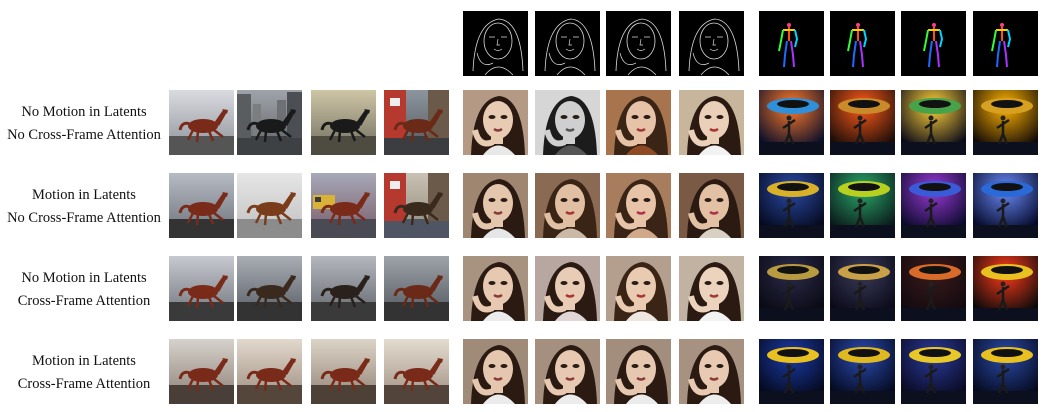 This screenshot has height=412, width=1061. Describe the element at coordinates (933, 288) in the screenshot. I see `dancer-r3-f3` at that location.